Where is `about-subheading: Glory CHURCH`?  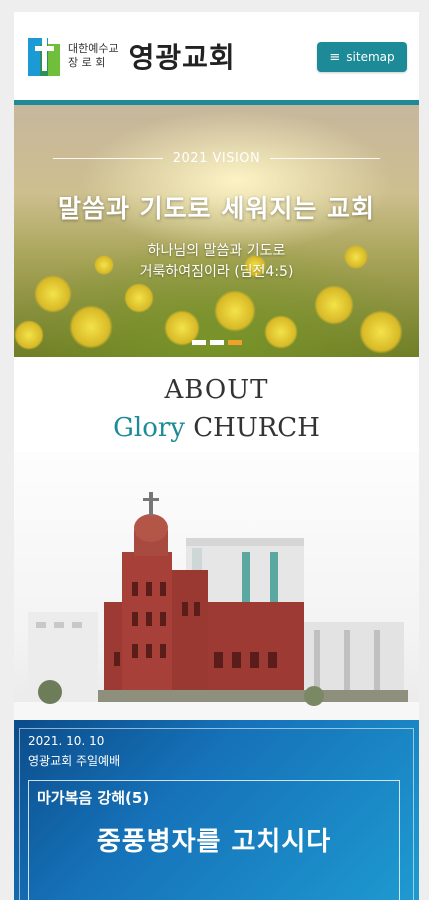
about-subheading: Glory CHURCH is located at coordinates (216, 428).